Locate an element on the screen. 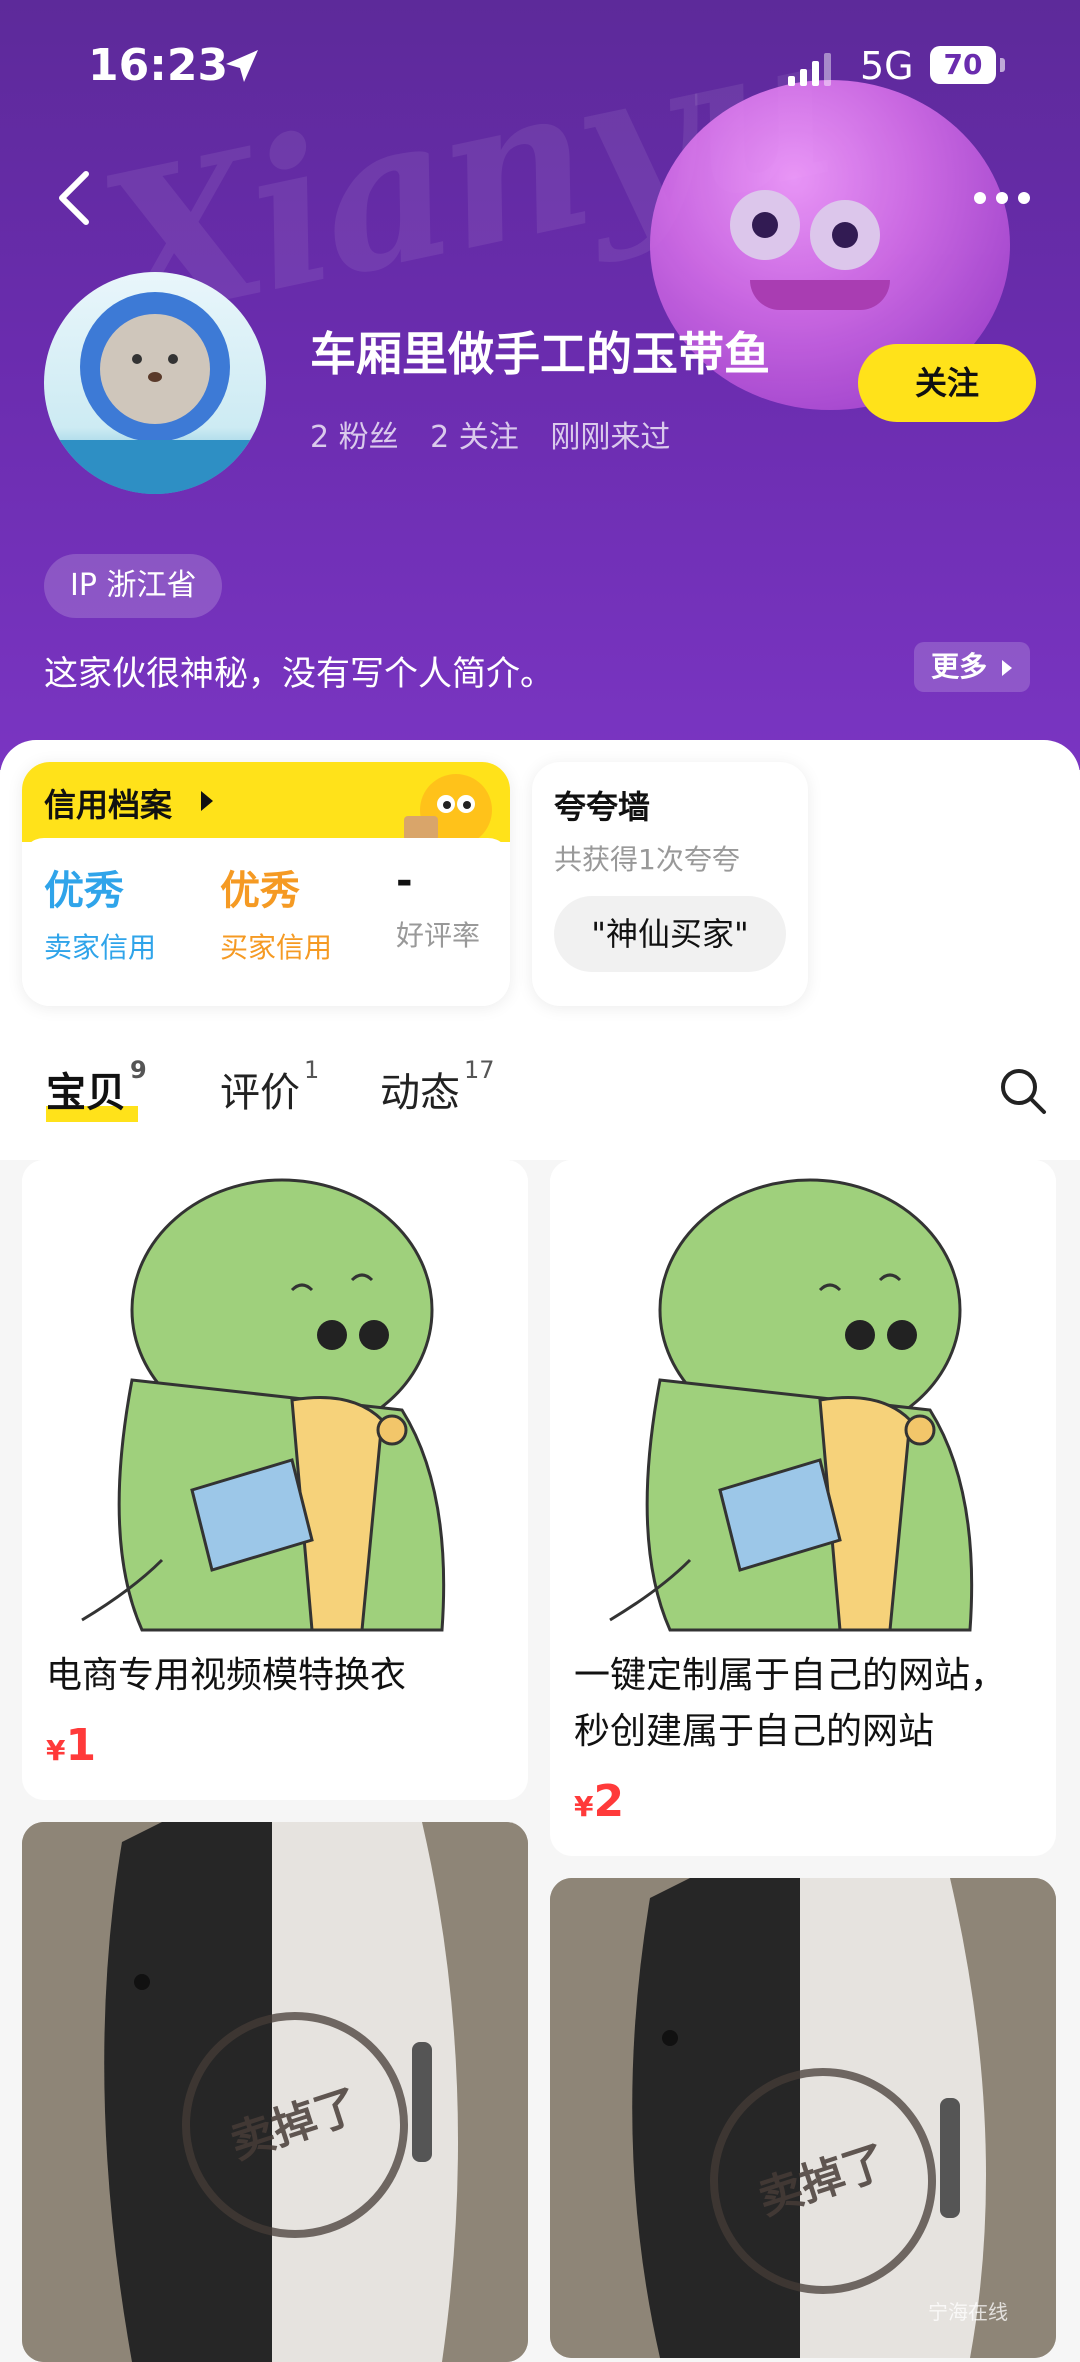  product-card: 电商专用视频模特换衣 ¥1 is located at coordinates (275, 1480).